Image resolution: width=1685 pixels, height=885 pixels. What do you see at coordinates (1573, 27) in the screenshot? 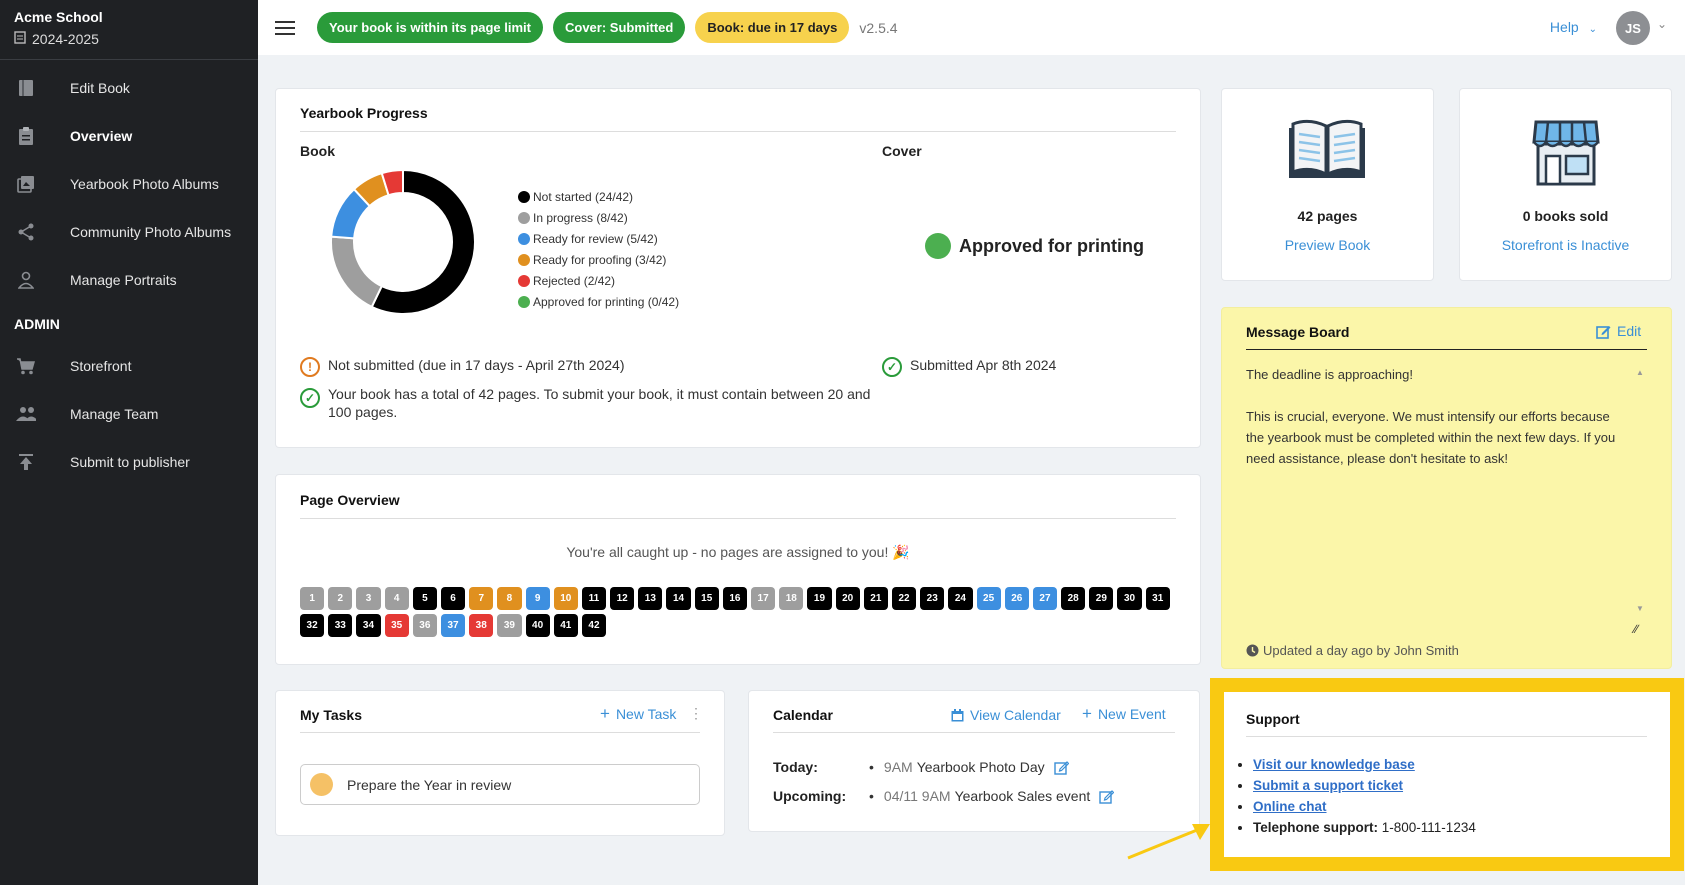
I see `help-menu: Help ⌄` at bounding box center [1573, 27].